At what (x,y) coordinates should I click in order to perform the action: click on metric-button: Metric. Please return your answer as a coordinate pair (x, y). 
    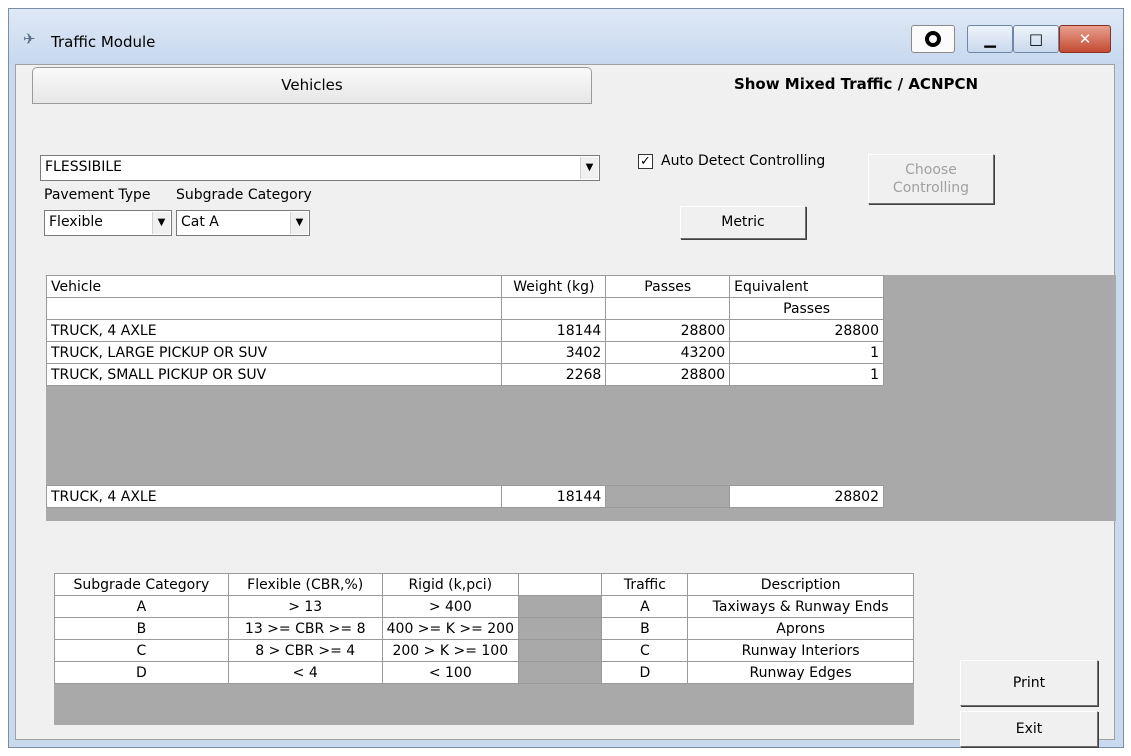
    Looking at the image, I should click on (743, 222).